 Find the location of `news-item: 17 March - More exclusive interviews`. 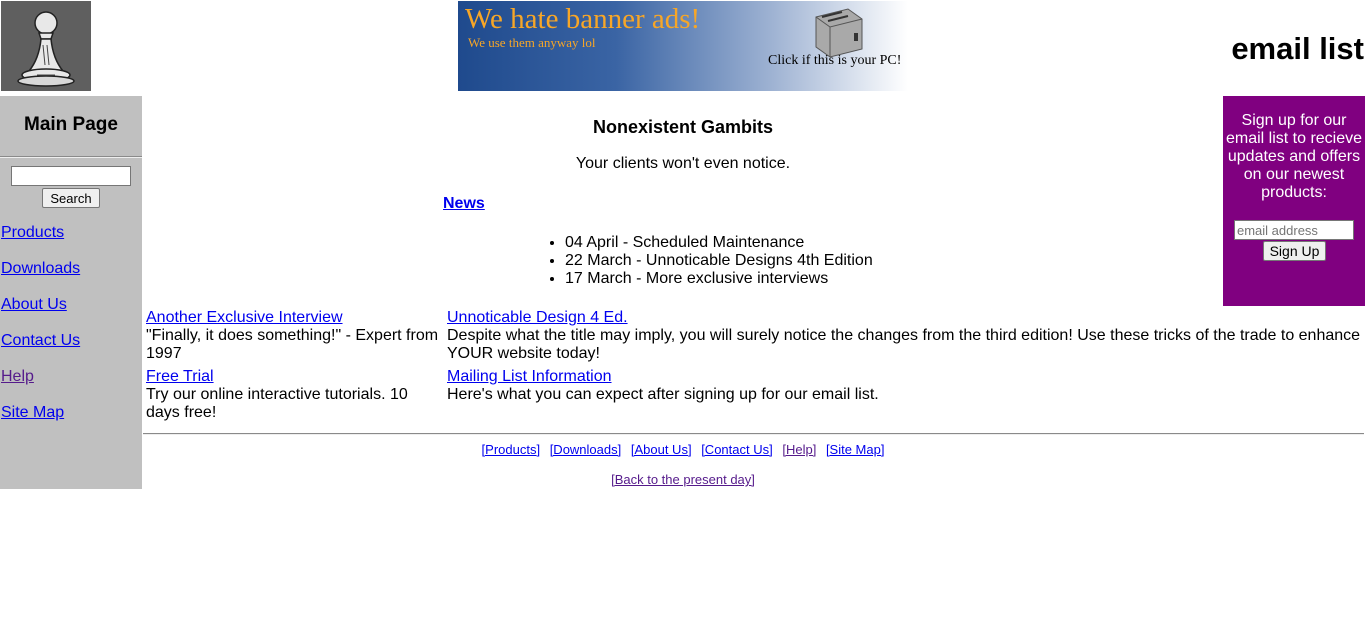

news-item: 17 March - More exclusive interviews is located at coordinates (719, 279).